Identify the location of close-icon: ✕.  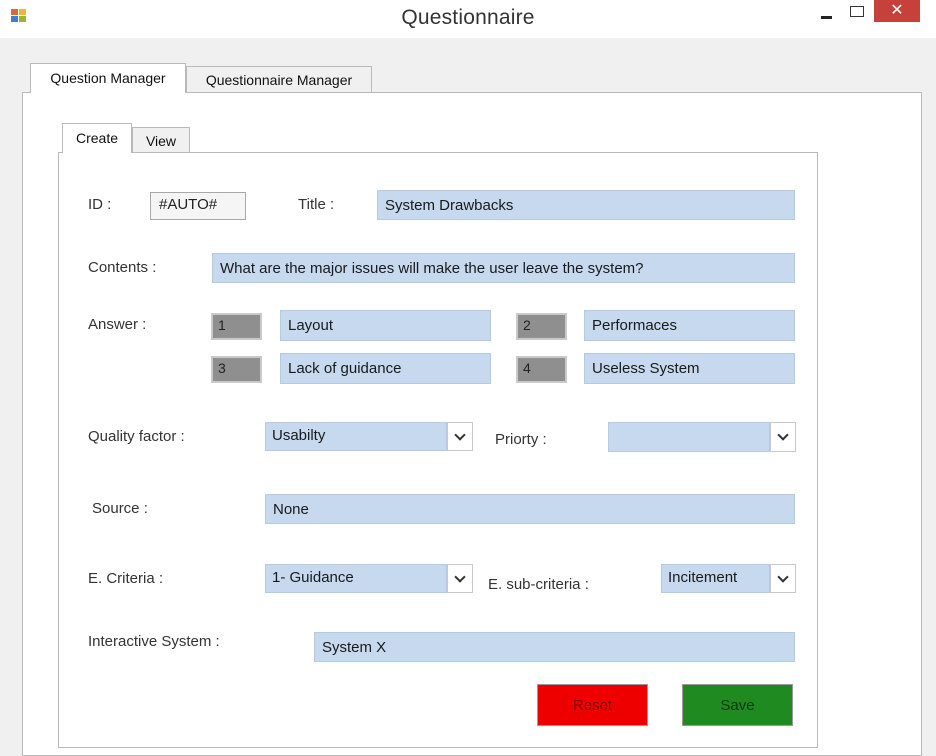
(897, 10).